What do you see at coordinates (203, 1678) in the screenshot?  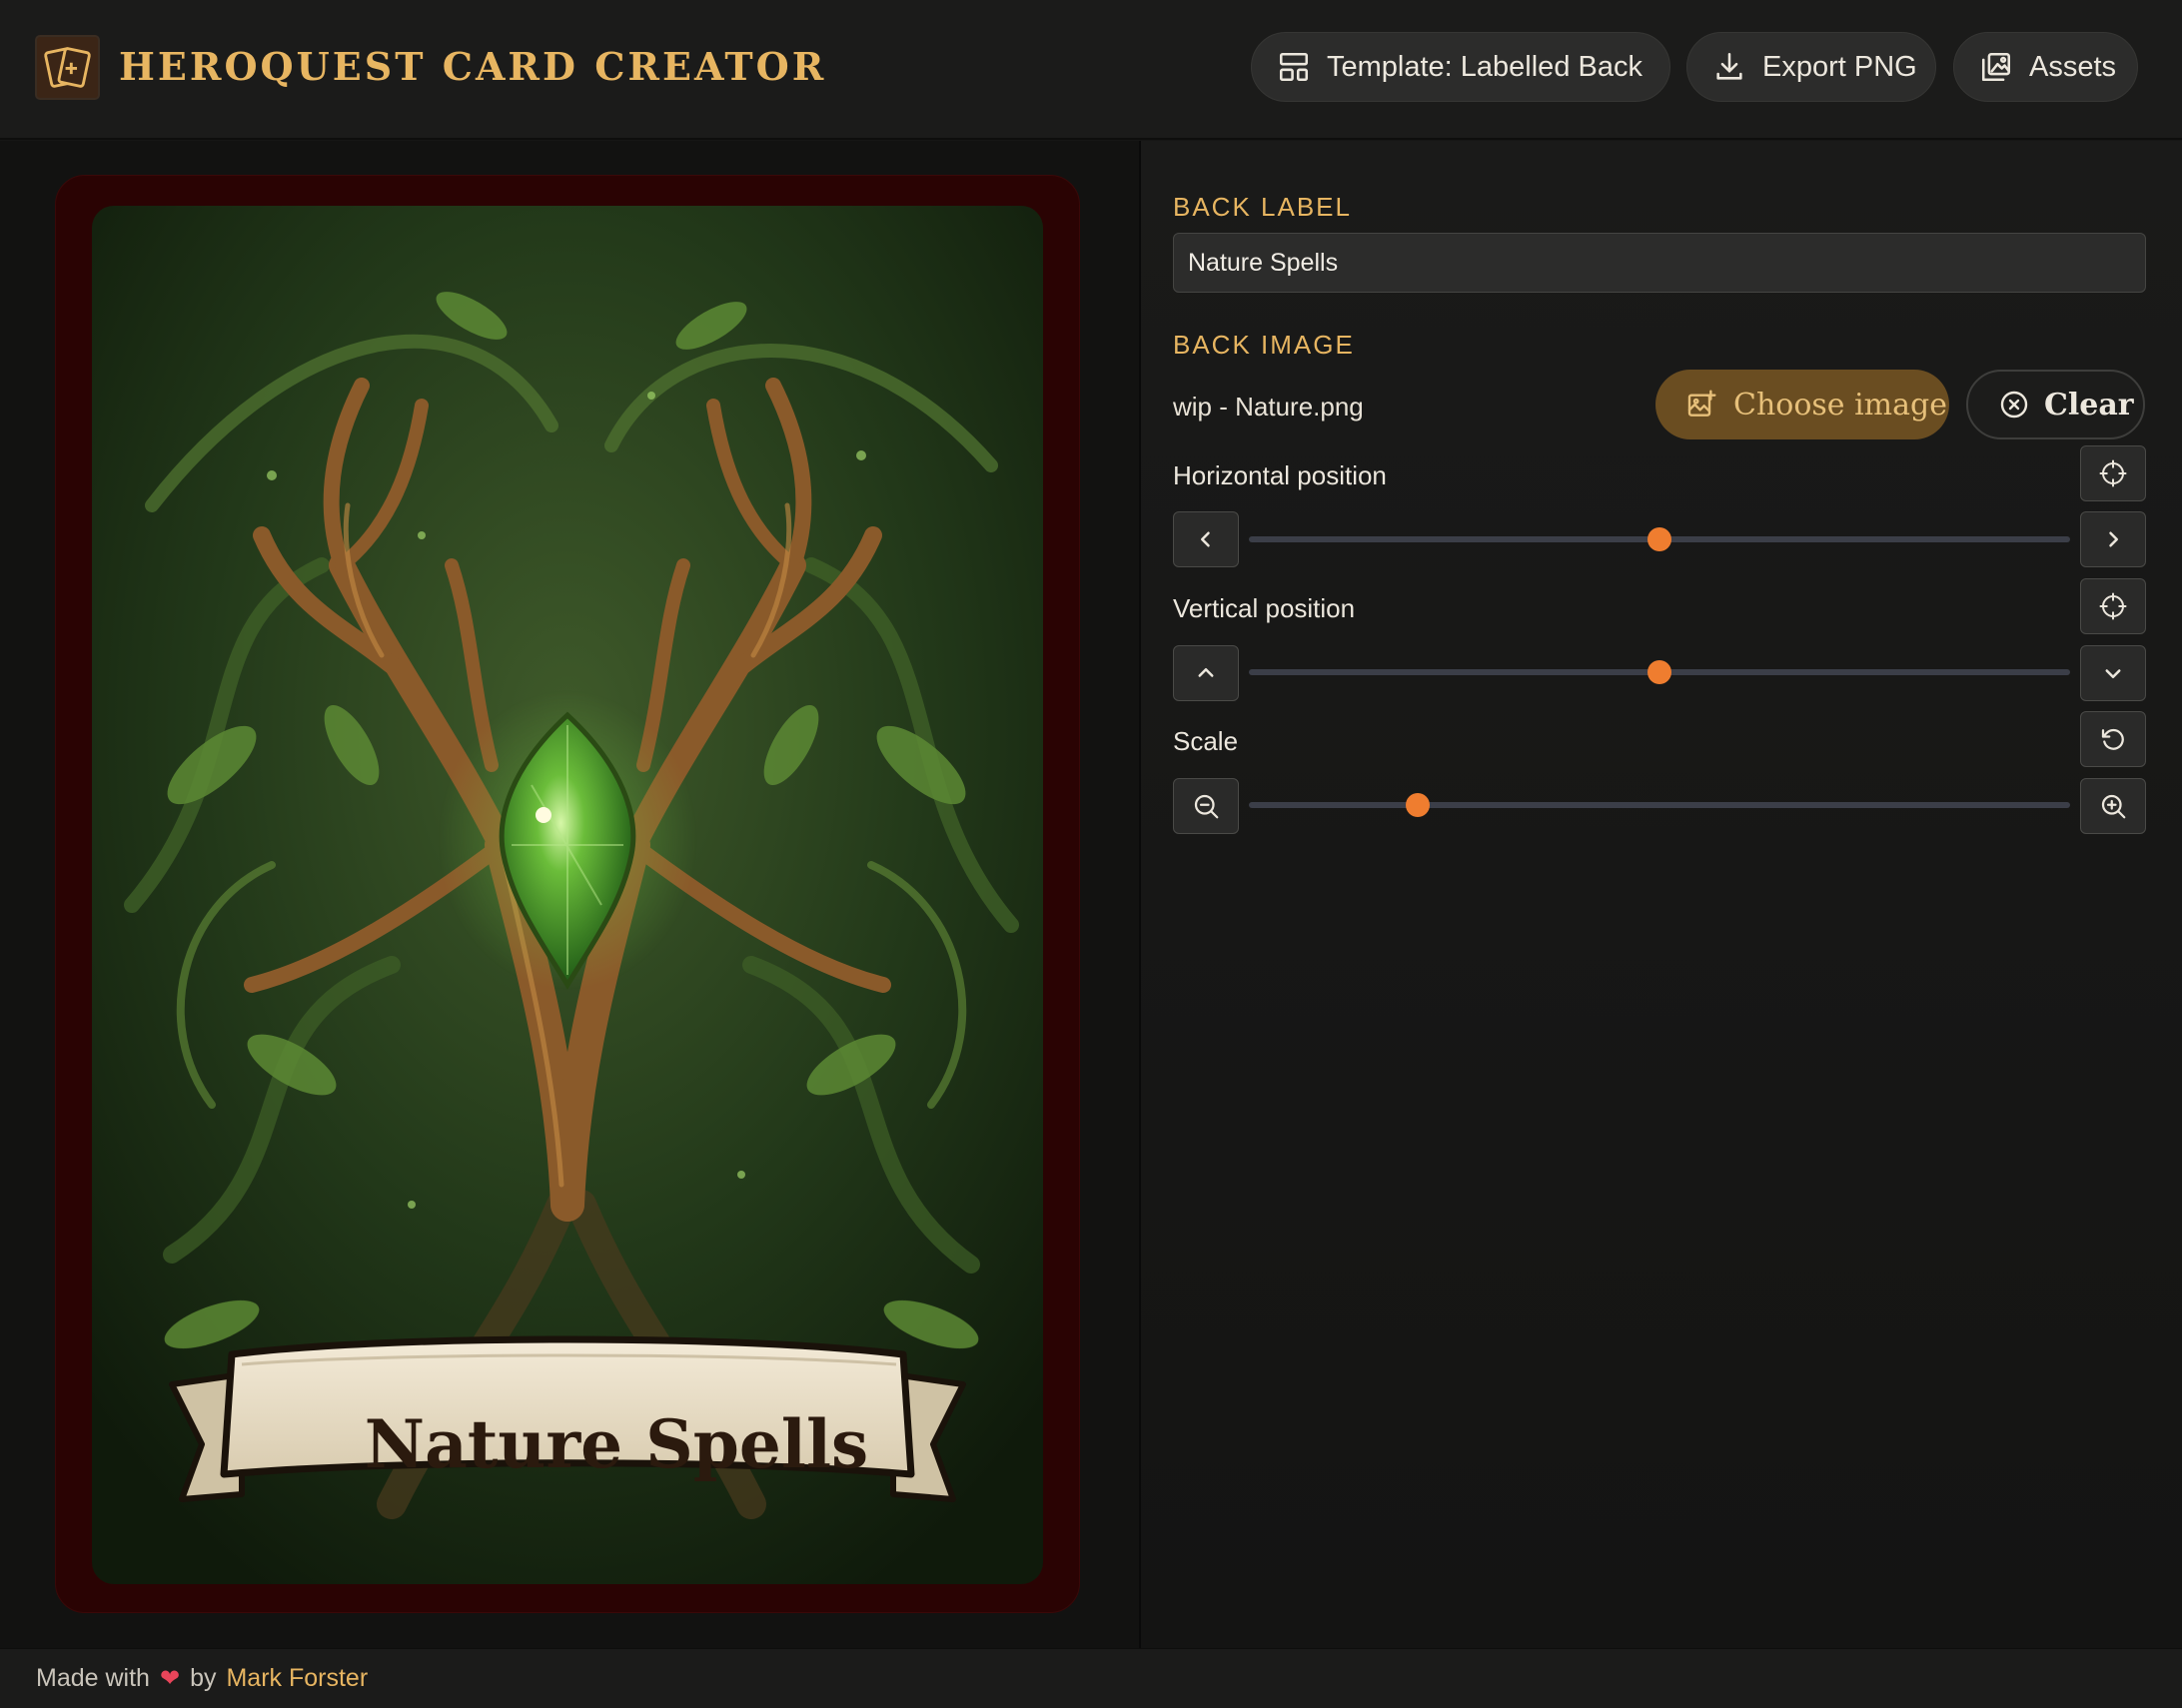 I see `footer-by: by` at bounding box center [203, 1678].